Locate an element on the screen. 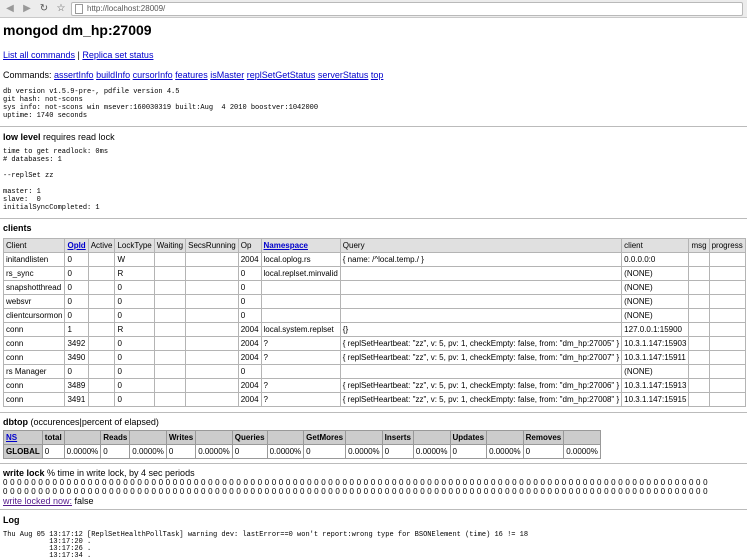 This screenshot has width=747, height=560. command-link-replsetgetstatus: replSetGetStatus is located at coordinates (281, 75).